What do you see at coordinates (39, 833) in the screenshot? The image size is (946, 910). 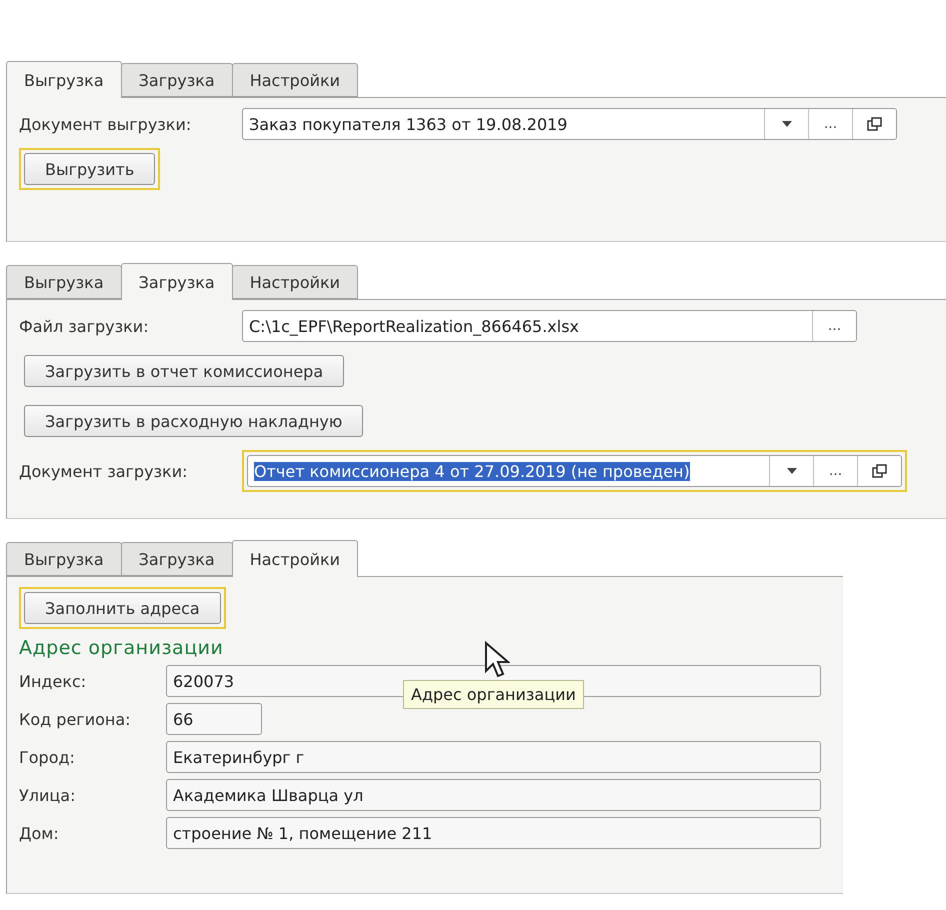 I see `field-label: Дом:` at bounding box center [39, 833].